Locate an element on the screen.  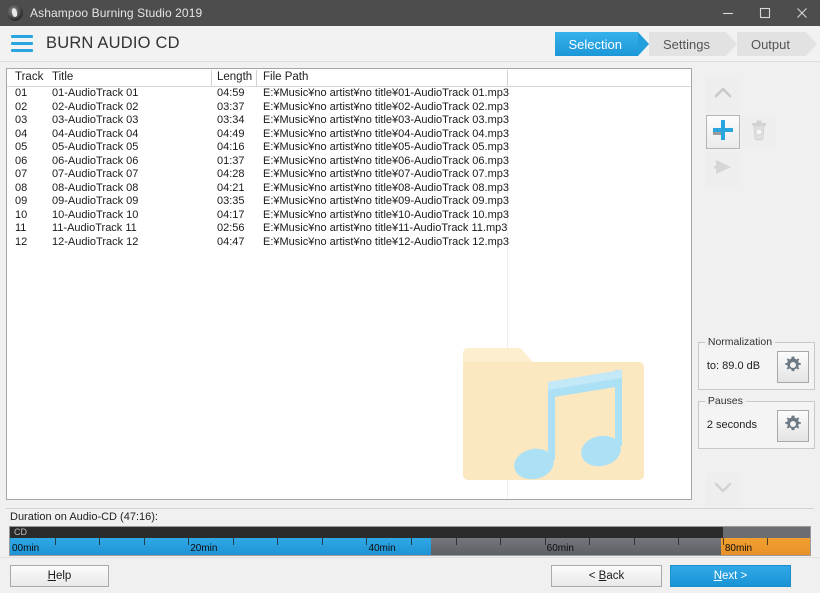
music-folder-icon is located at coordinates (554, 414).